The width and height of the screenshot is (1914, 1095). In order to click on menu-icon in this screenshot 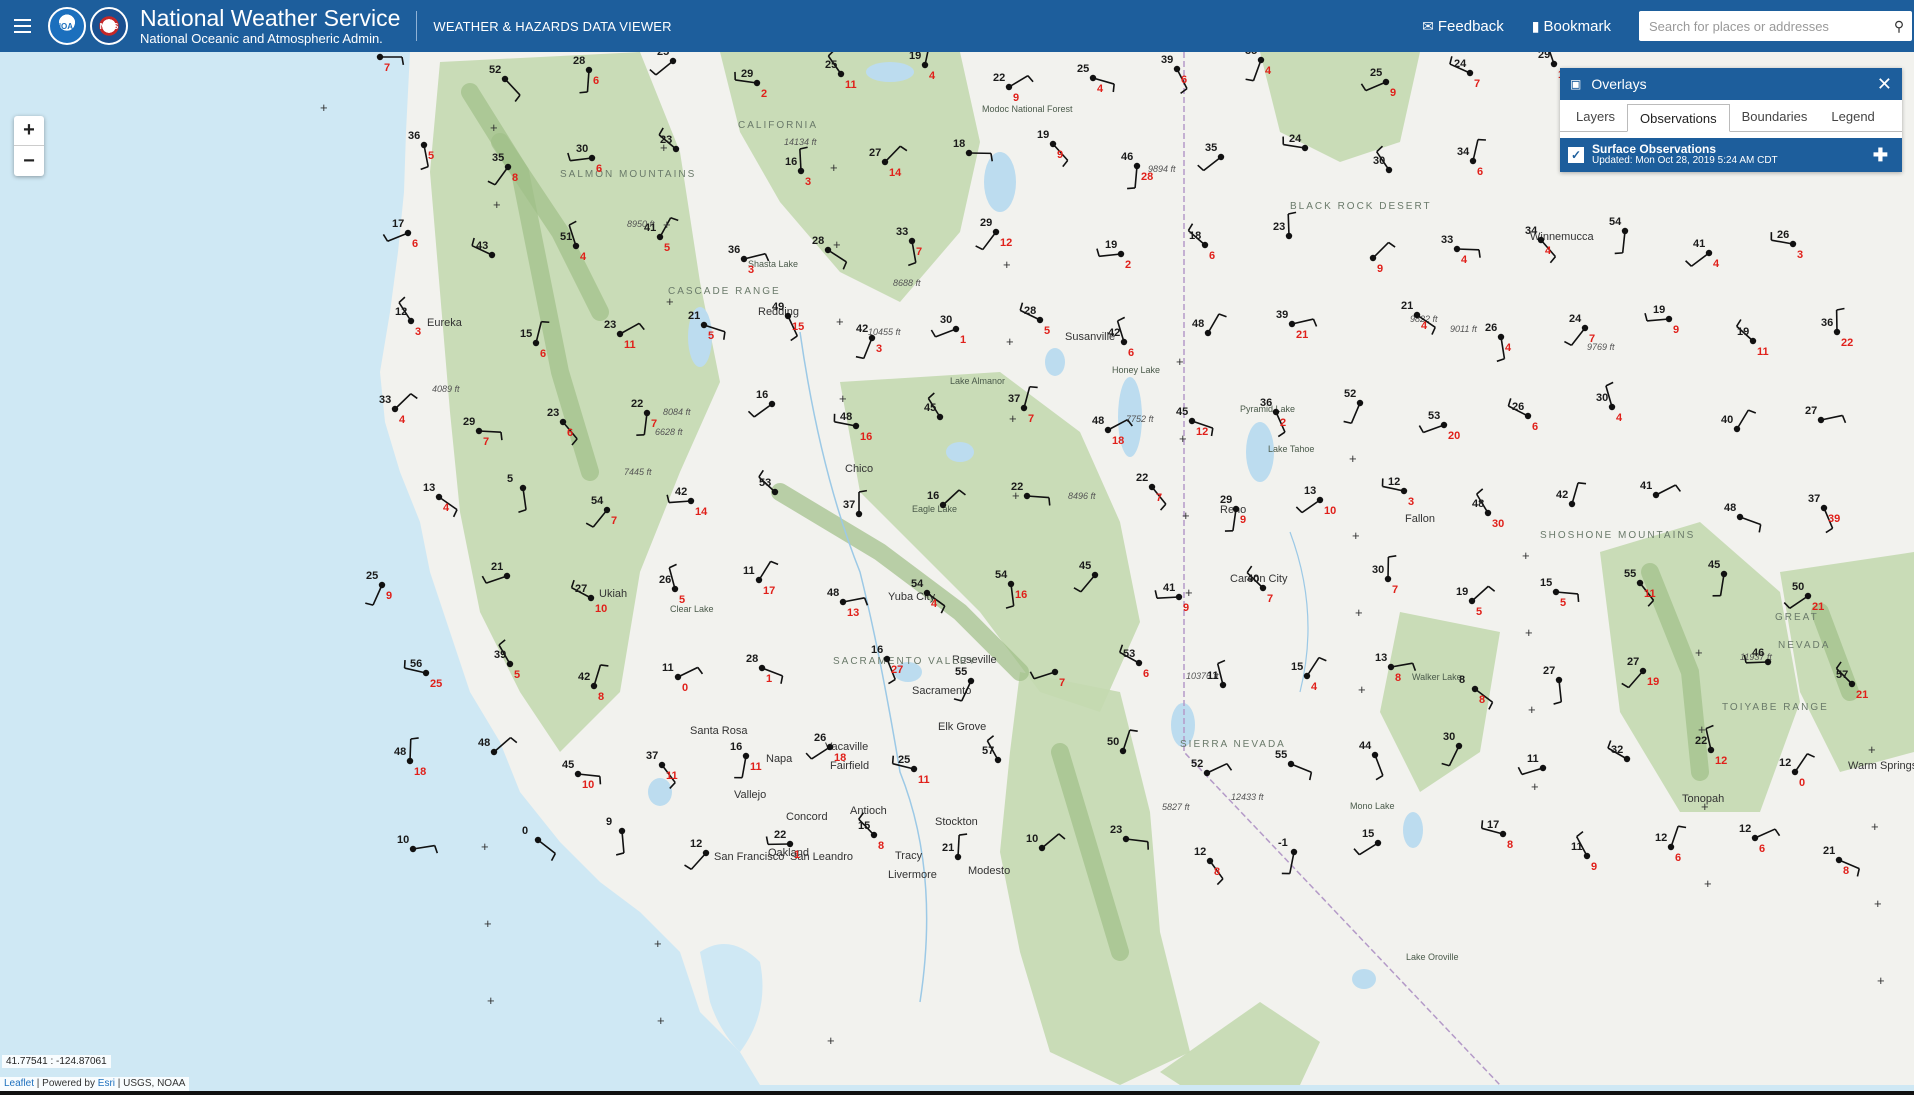, I will do `click(22, 26)`.